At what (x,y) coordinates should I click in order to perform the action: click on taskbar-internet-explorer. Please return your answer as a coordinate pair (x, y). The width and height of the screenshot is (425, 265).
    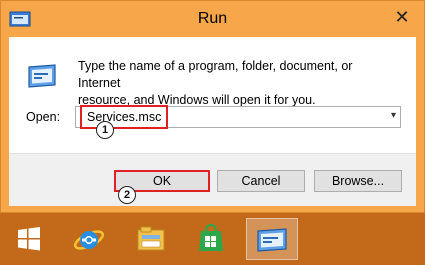
    Looking at the image, I should click on (89, 239).